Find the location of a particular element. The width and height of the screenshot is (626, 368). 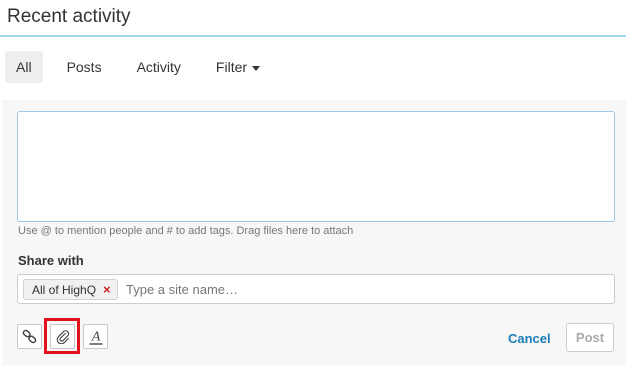

remove-chip-icon: × is located at coordinates (107, 289).